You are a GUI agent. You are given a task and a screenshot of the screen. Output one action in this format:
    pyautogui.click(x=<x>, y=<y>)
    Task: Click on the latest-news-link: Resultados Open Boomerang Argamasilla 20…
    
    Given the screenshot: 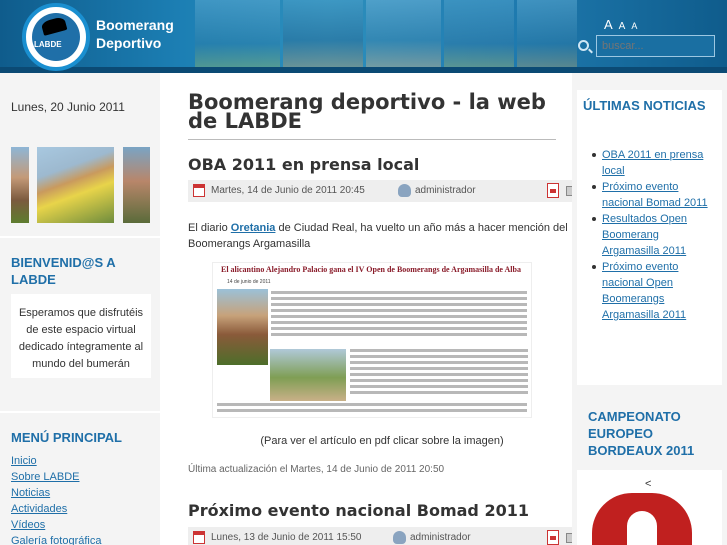 What is the action you would take?
    pyautogui.click(x=644, y=235)
    